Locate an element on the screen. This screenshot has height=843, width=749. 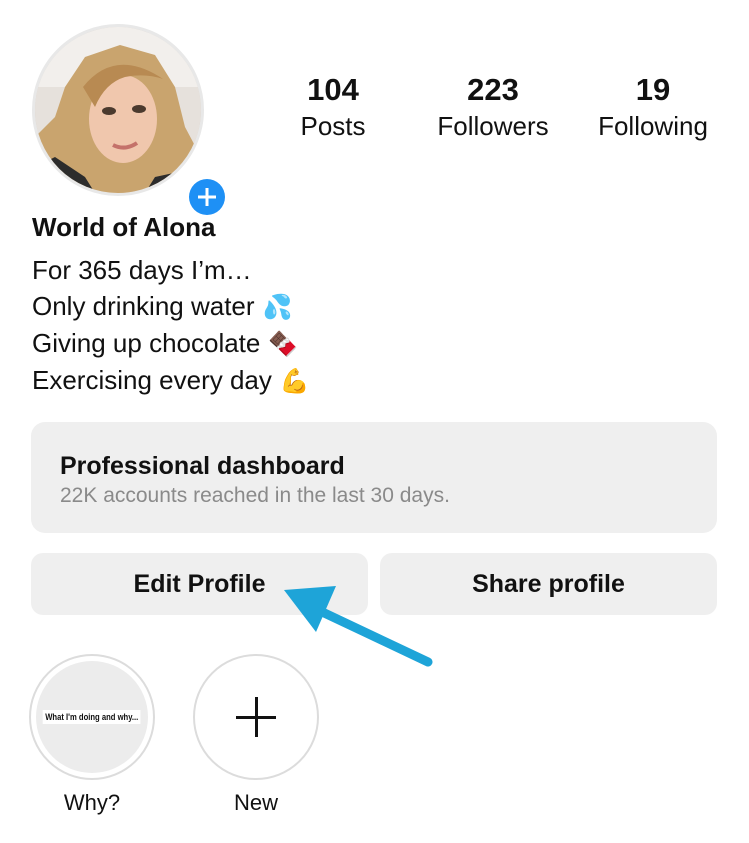
highlight-why: What I'm doing and why... Why? is located at coordinates (92, 735).